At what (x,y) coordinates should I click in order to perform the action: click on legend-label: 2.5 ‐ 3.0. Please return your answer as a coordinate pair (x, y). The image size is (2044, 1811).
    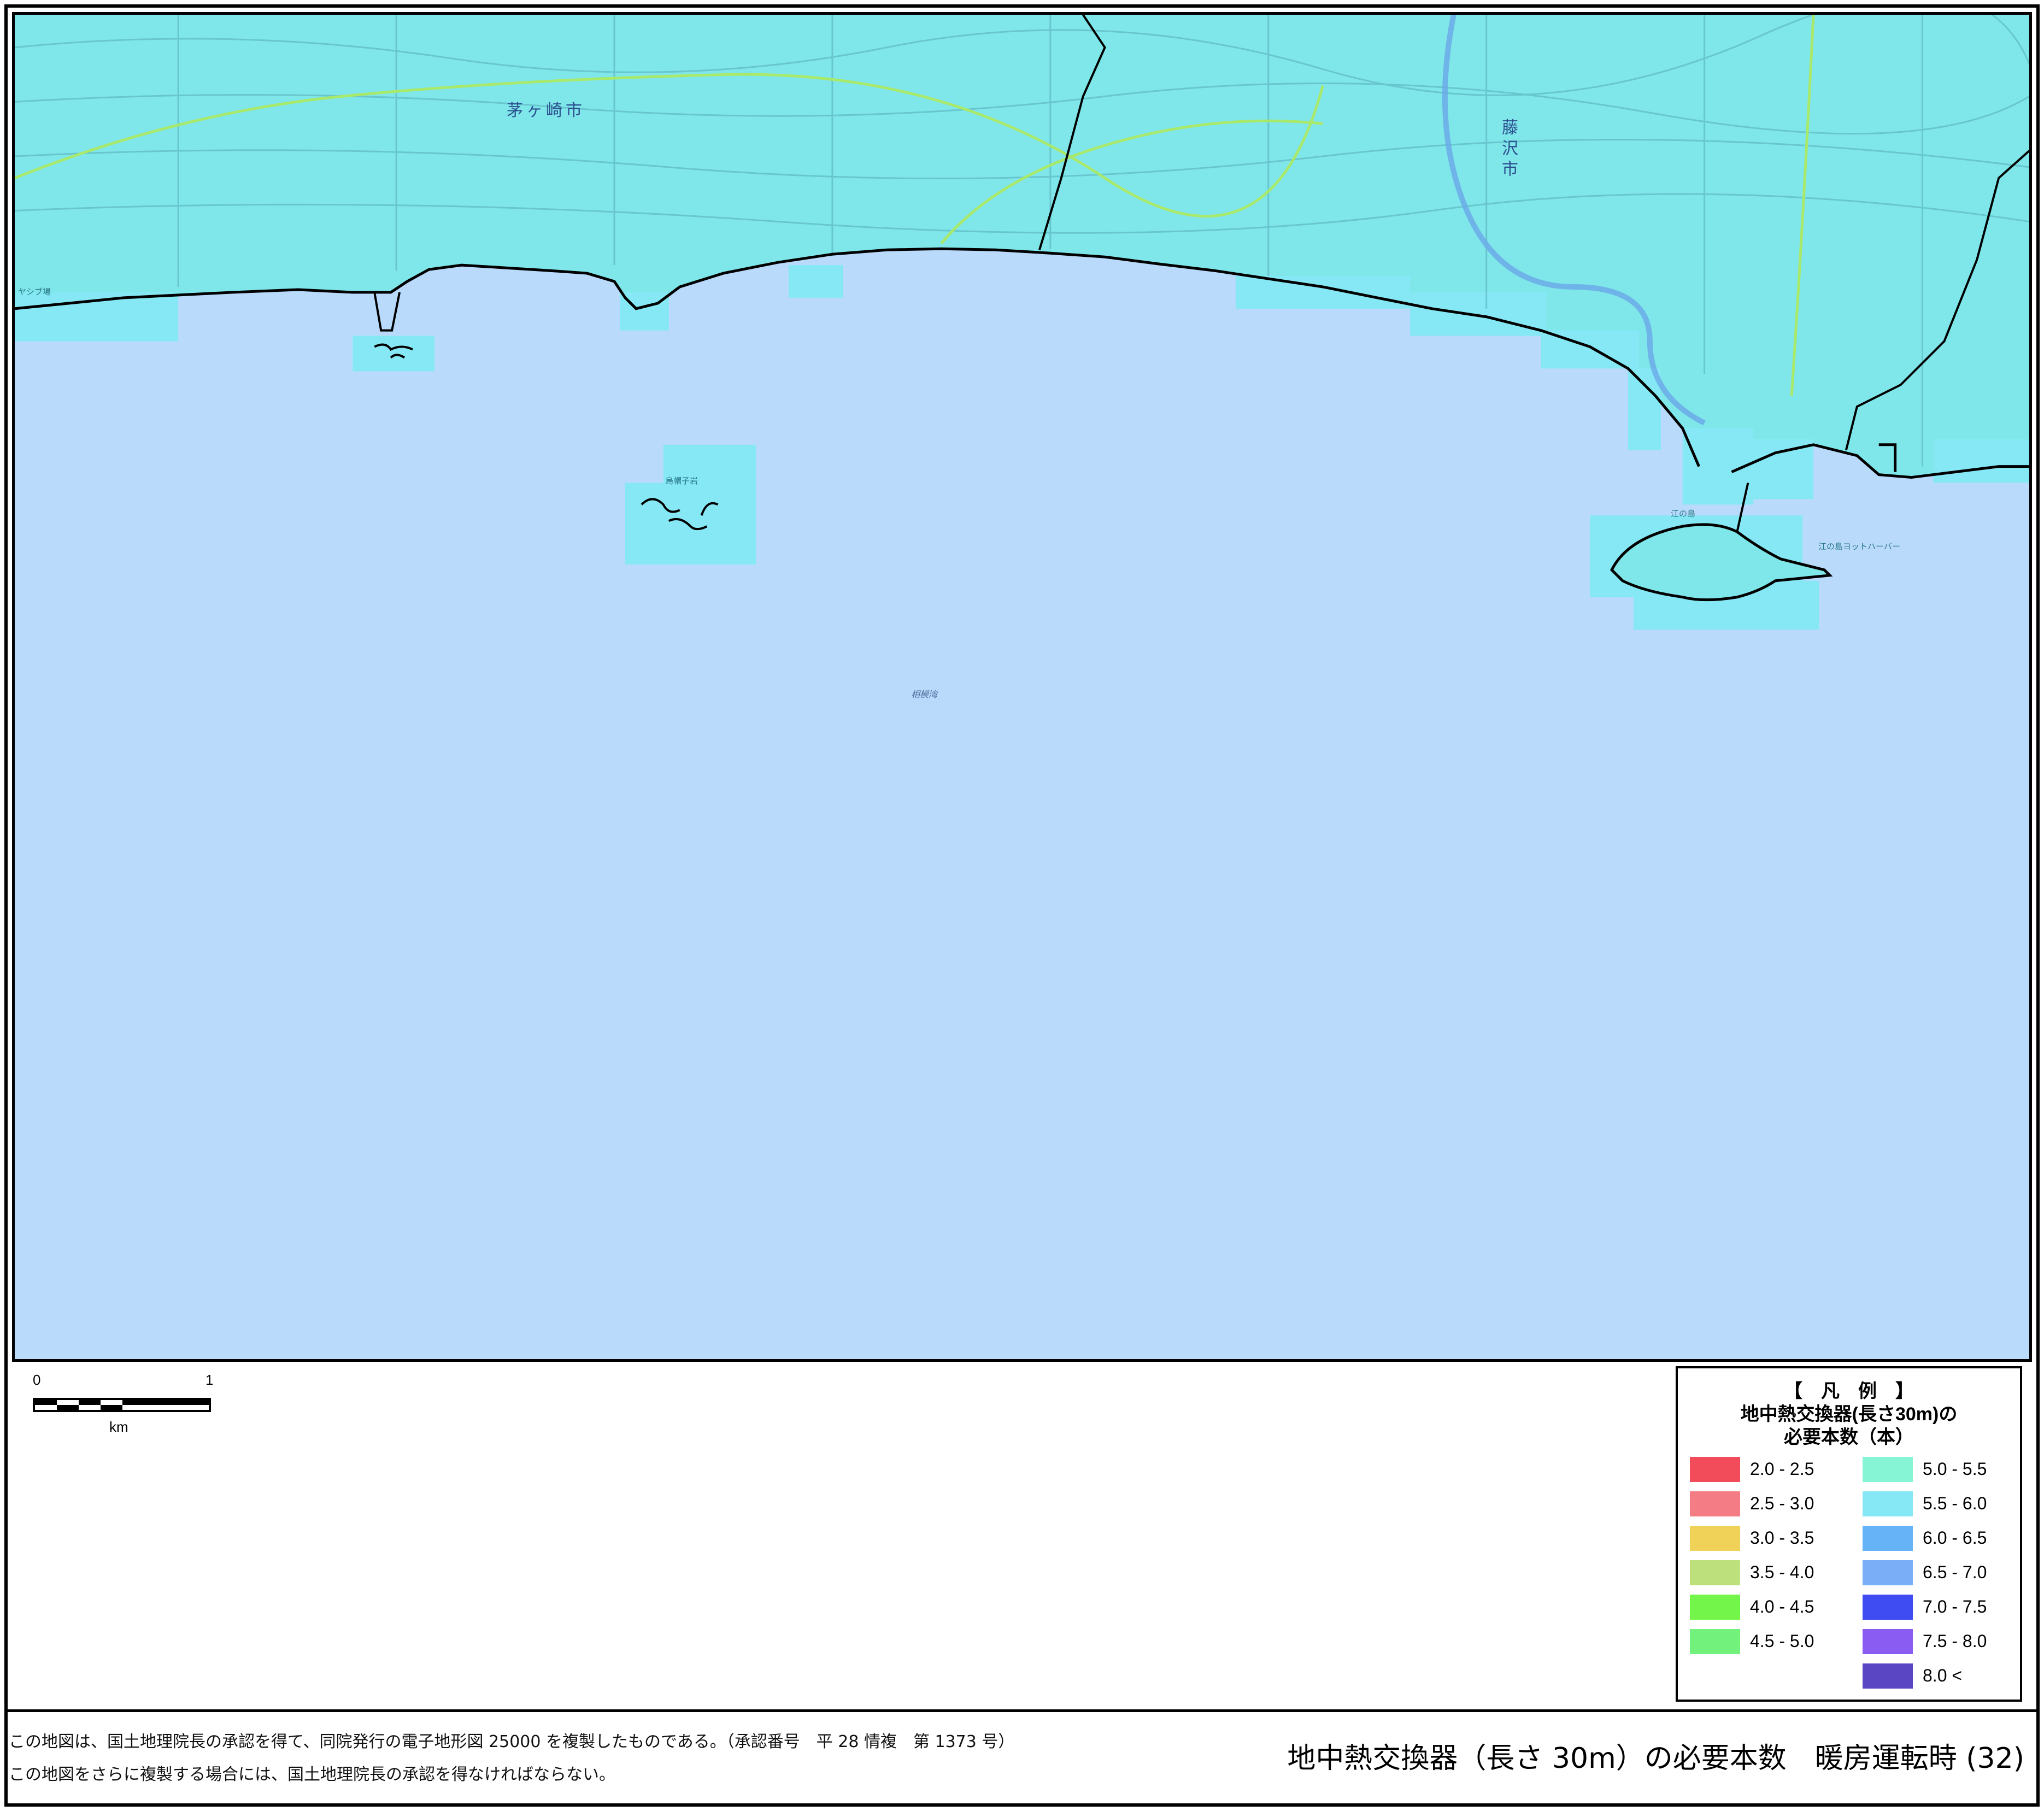
    Looking at the image, I should click on (1782, 1503).